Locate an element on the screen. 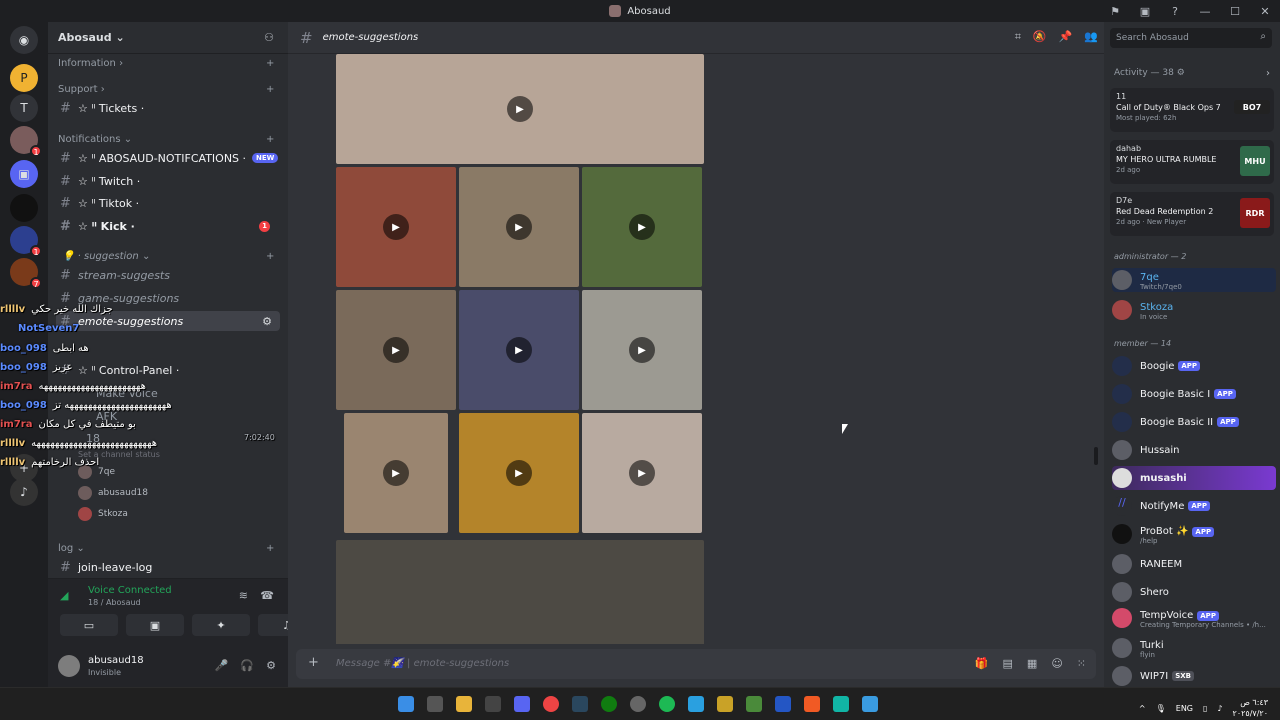  voice-channel-name: 18 / Abosaud is located at coordinates (114, 602).